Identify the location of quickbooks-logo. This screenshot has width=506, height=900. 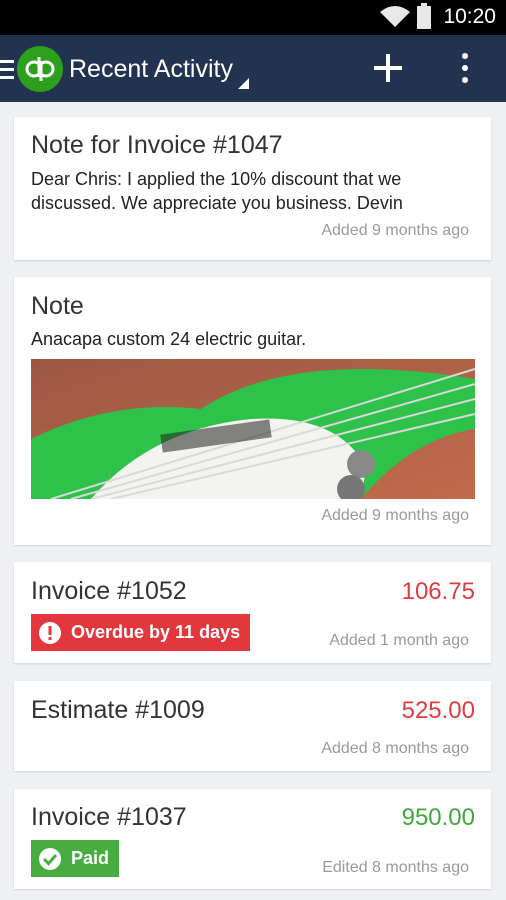
(40, 69).